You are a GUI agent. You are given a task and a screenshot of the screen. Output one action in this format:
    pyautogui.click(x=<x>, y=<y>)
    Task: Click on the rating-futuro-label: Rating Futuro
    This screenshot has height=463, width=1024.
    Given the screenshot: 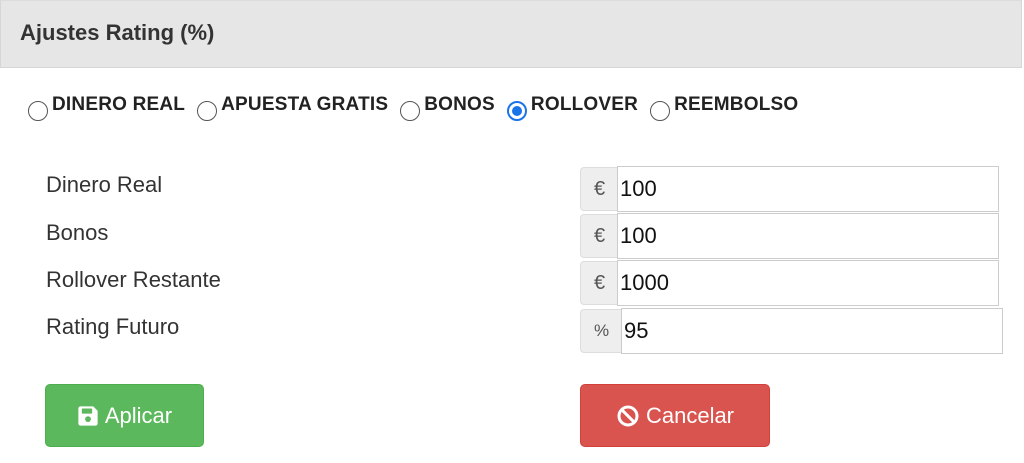 What is the action you would take?
    pyautogui.click(x=113, y=326)
    